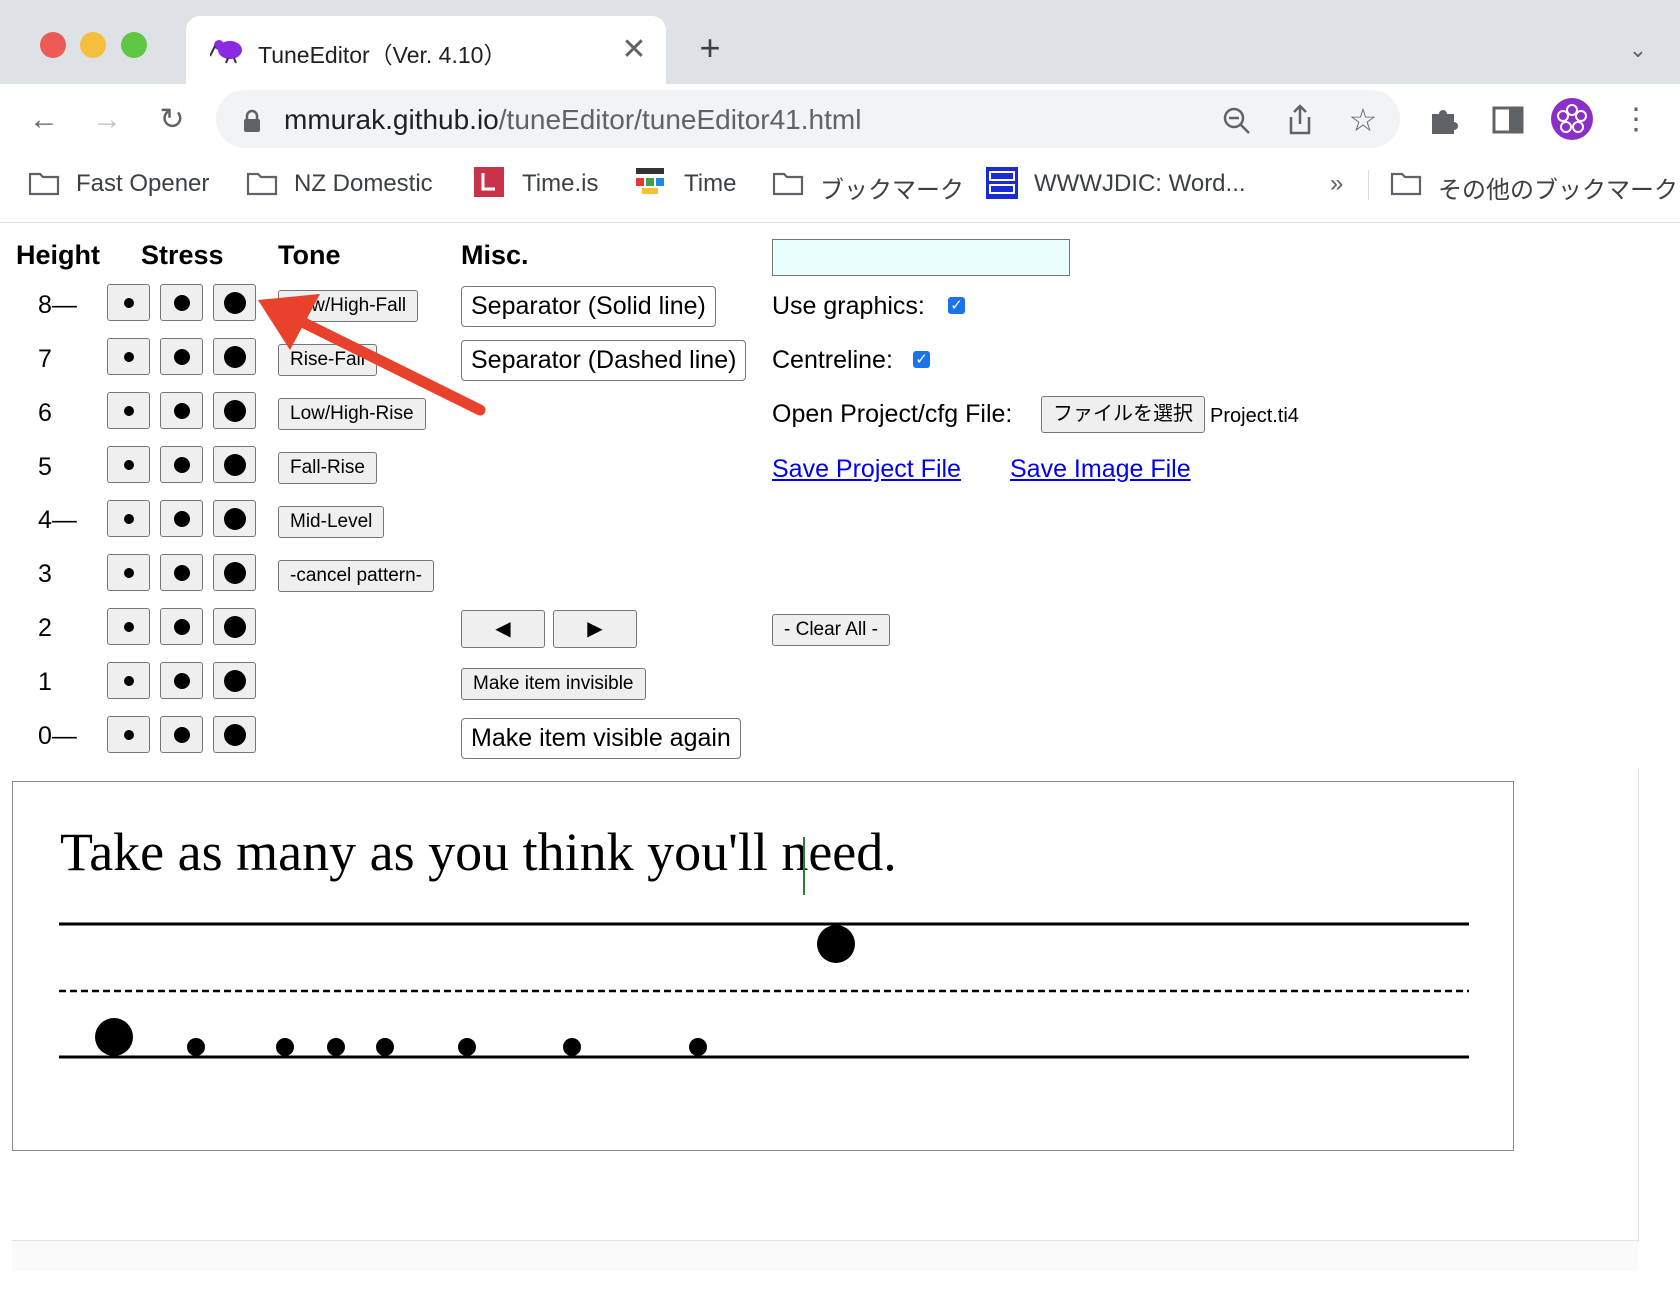  Describe the element at coordinates (1123, 414) in the screenshot. I see `choose-file-button: ファイルを選択` at that location.